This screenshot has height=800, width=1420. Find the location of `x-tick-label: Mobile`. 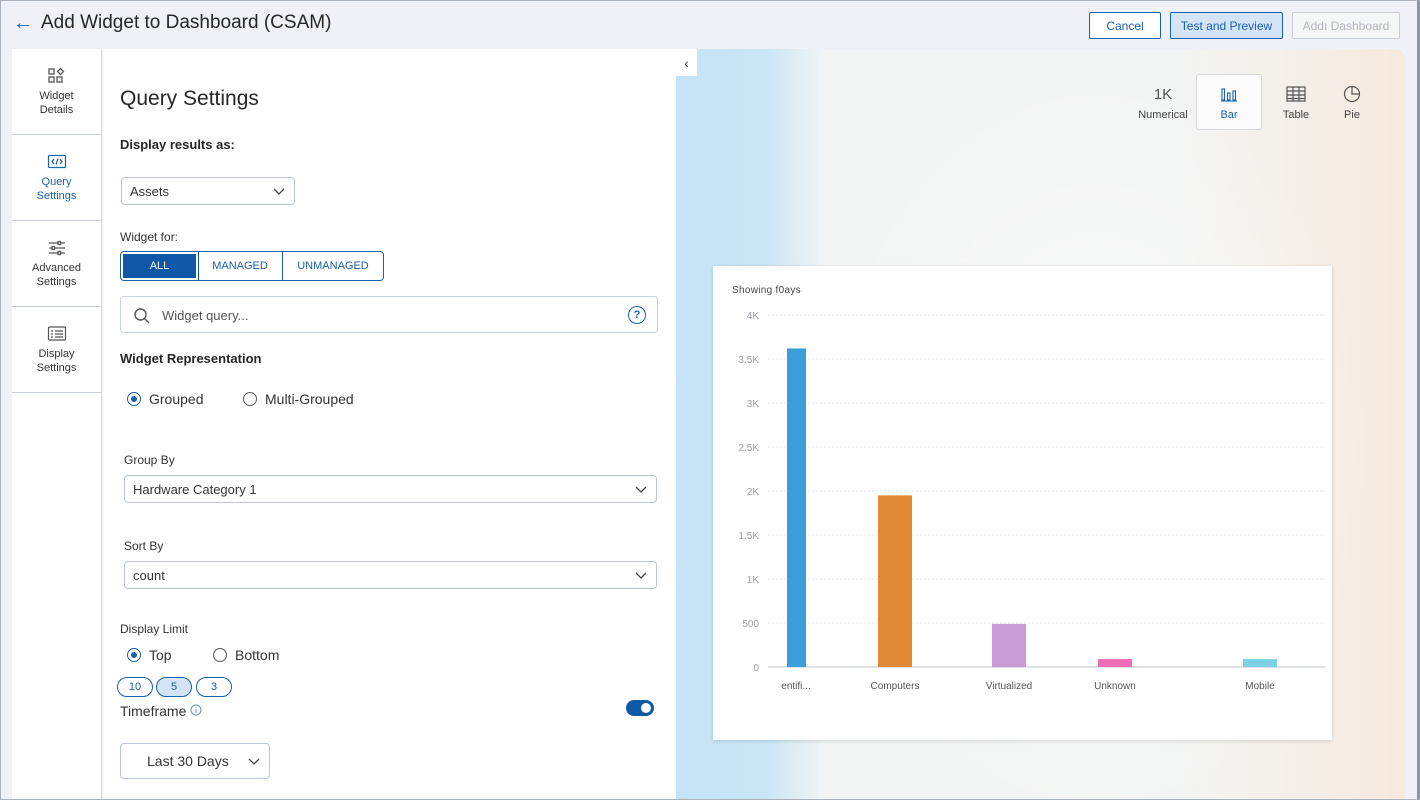

x-tick-label: Mobile is located at coordinates (1260, 686).